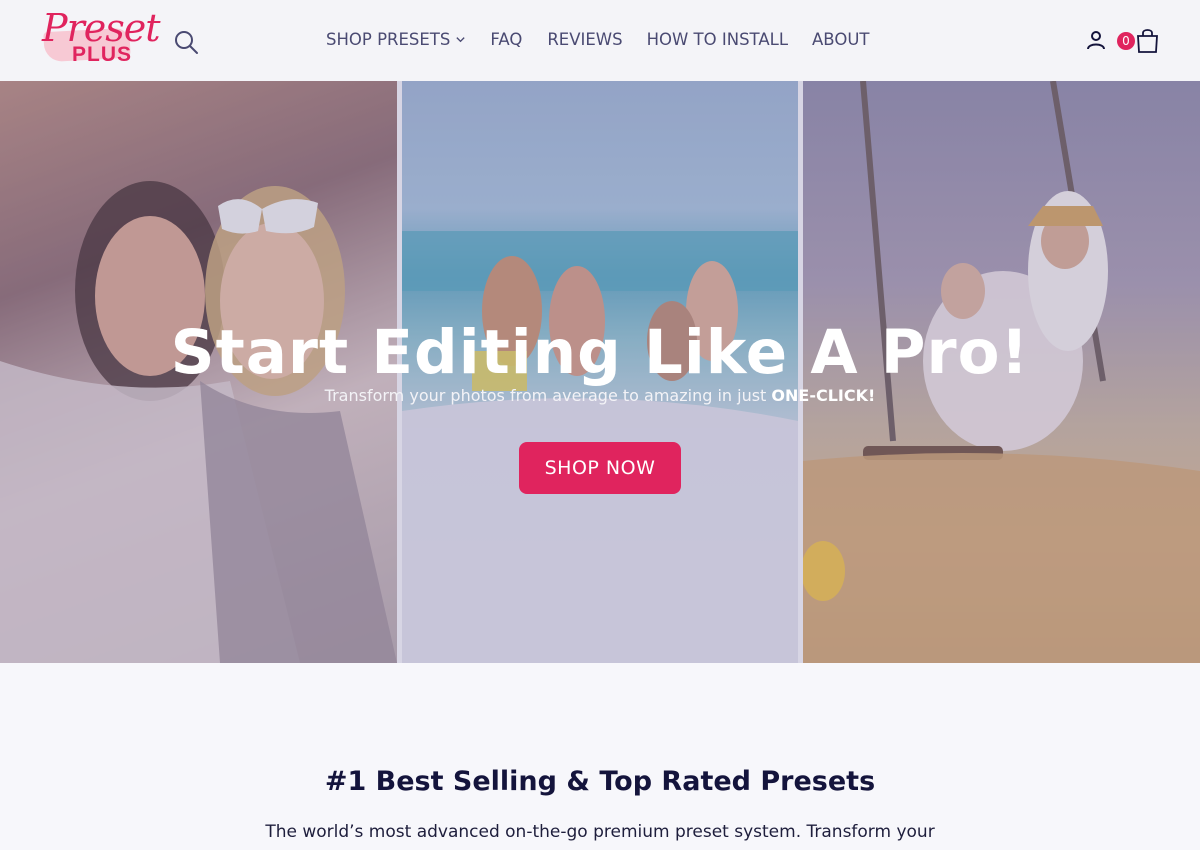 This screenshot has width=1200, height=850. I want to click on user-icon, so click(1096, 40).